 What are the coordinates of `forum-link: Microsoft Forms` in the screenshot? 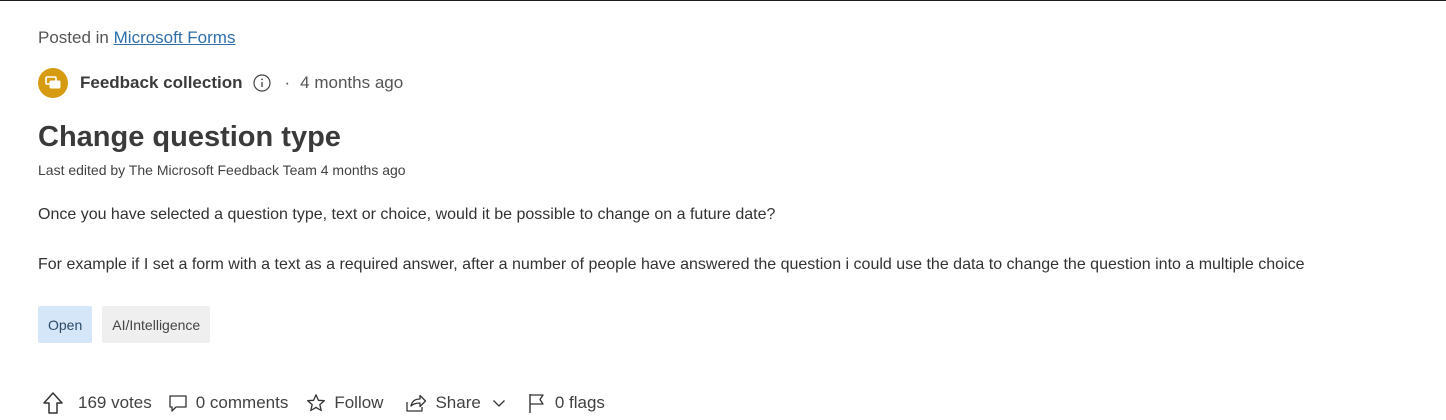 It's located at (175, 37).